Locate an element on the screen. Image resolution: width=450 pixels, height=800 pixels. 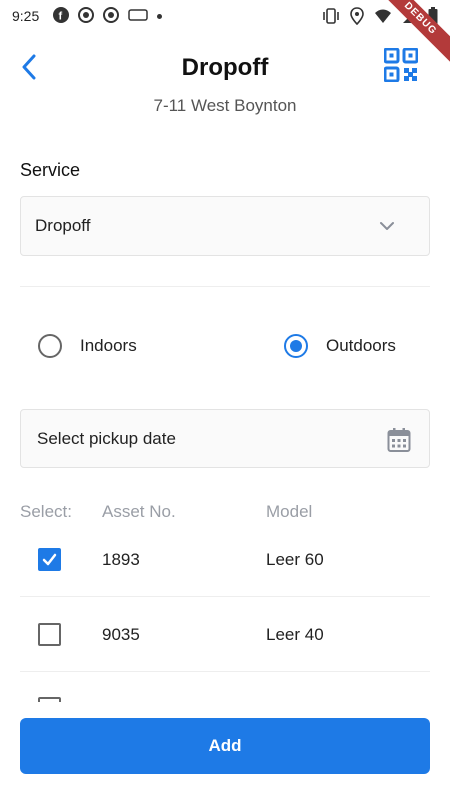
facebook-icon: f is located at coordinates (61, 16).